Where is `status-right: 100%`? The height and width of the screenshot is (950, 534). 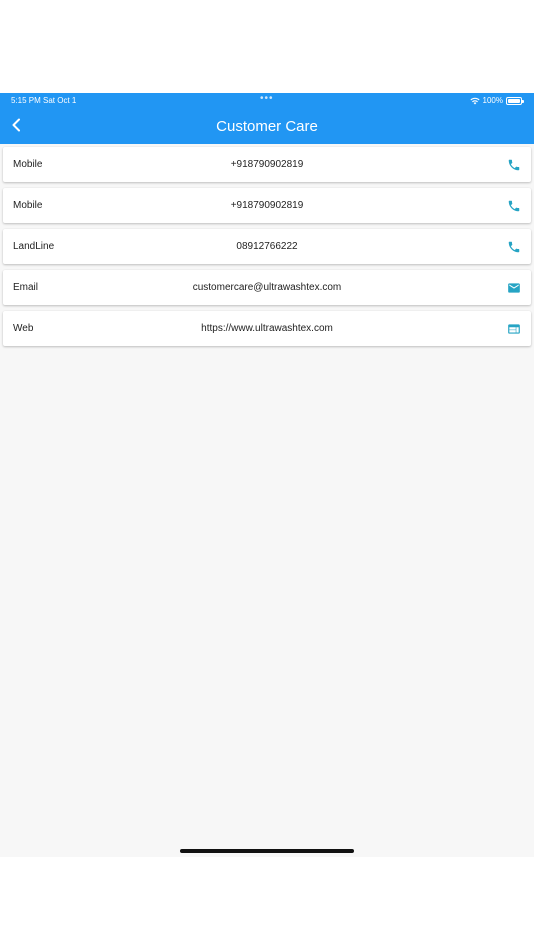 status-right: 100% is located at coordinates (496, 100).